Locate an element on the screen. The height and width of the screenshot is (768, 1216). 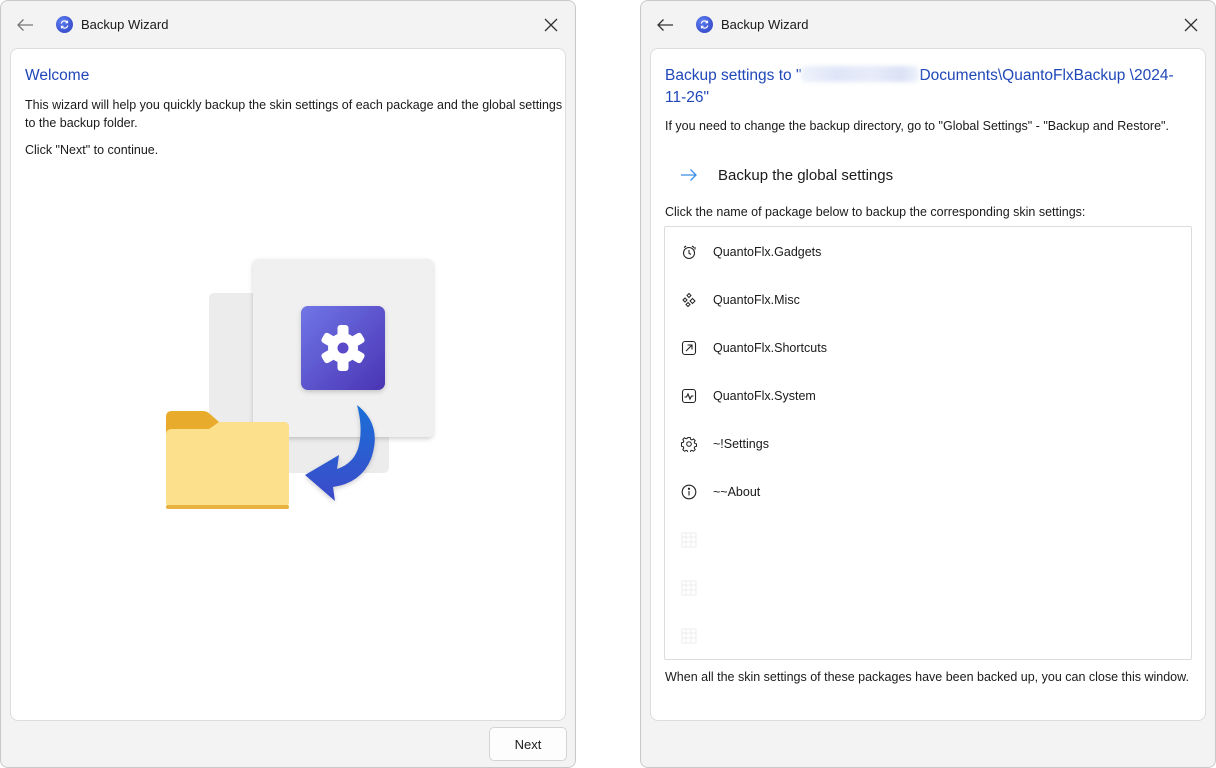
package-name: QuantoFlx.System is located at coordinates (764, 396).